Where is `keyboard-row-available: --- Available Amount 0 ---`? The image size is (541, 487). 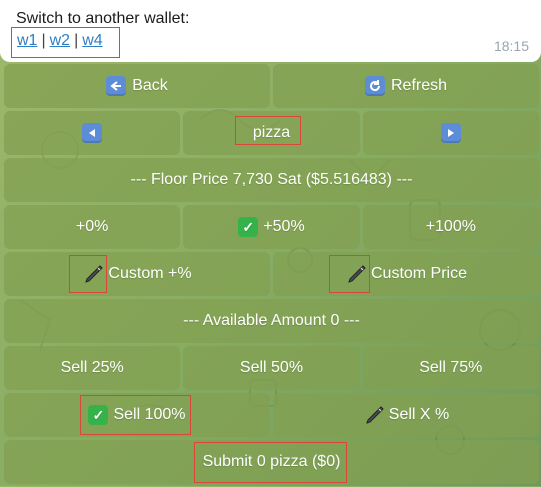 keyboard-row-available: --- Available Amount 0 --- is located at coordinates (271, 321).